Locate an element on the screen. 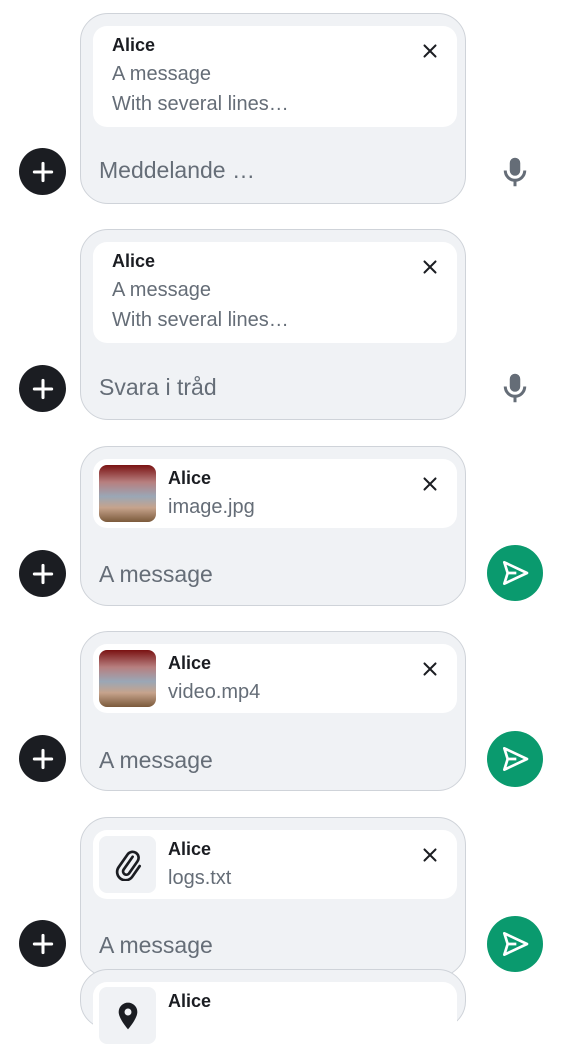 This screenshot has height=1051, width=562. reply-preview-card: Alice logs.txt is located at coordinates (275, 864).